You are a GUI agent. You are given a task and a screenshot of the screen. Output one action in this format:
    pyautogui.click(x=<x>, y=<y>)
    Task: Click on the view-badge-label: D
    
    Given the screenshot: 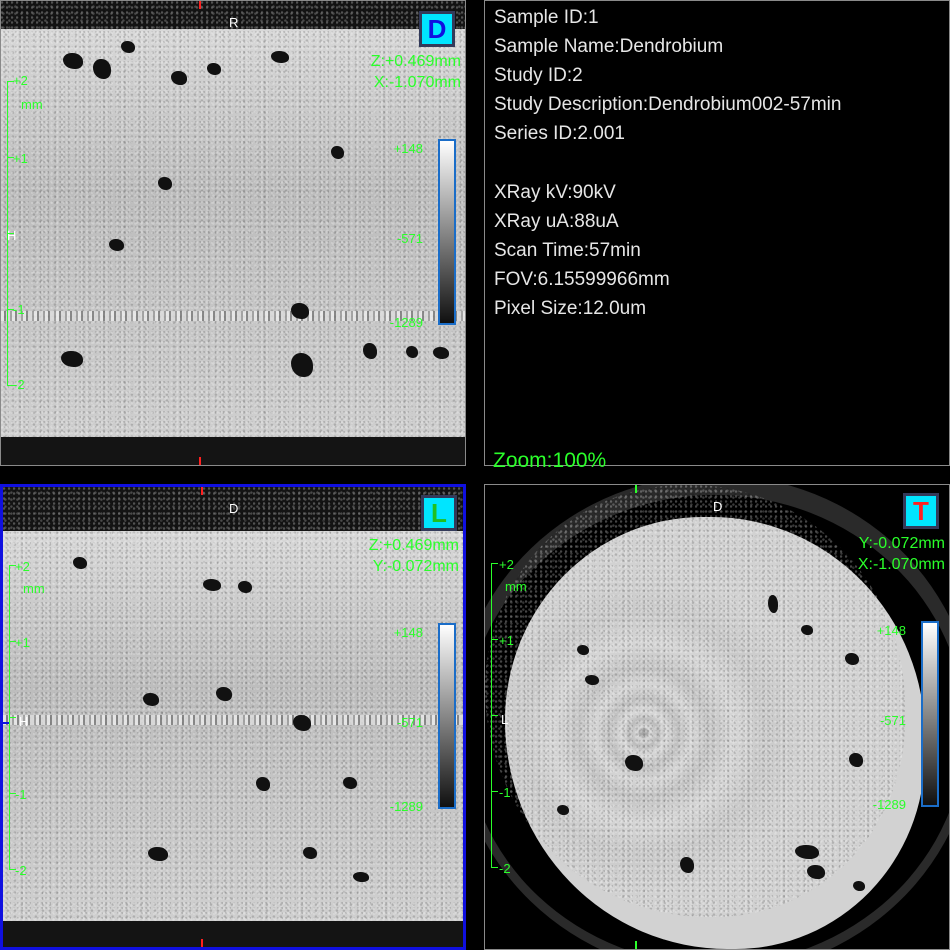 What is the action you would take?
    pyautogui.click(x=437, y=28)
    